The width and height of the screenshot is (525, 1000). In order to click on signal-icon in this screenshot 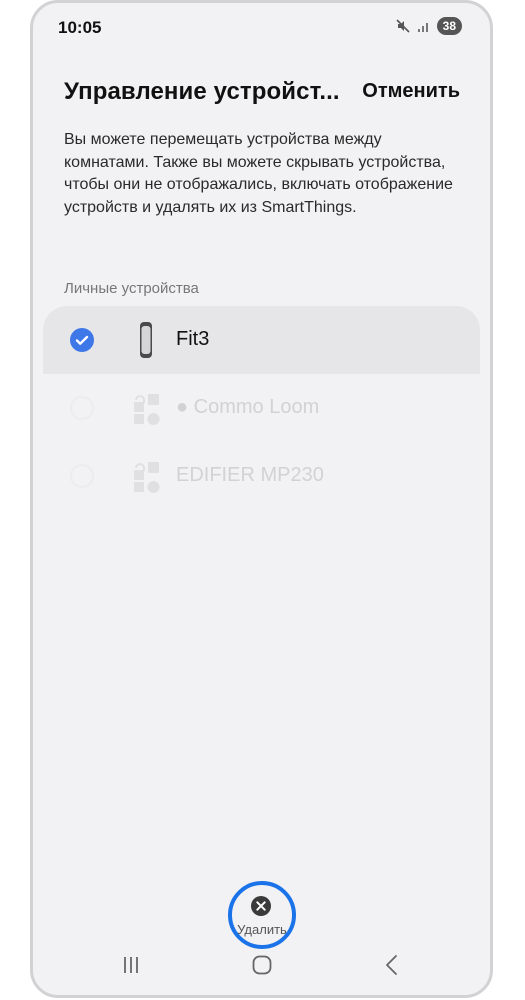, I will do `click(422, 27)`.